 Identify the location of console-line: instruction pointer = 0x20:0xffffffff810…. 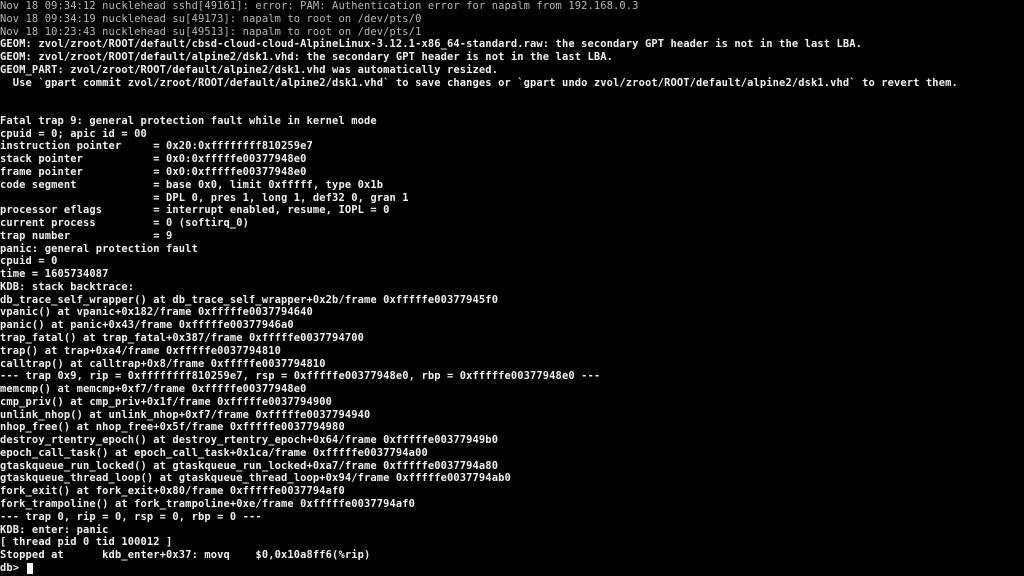
(156, 146).